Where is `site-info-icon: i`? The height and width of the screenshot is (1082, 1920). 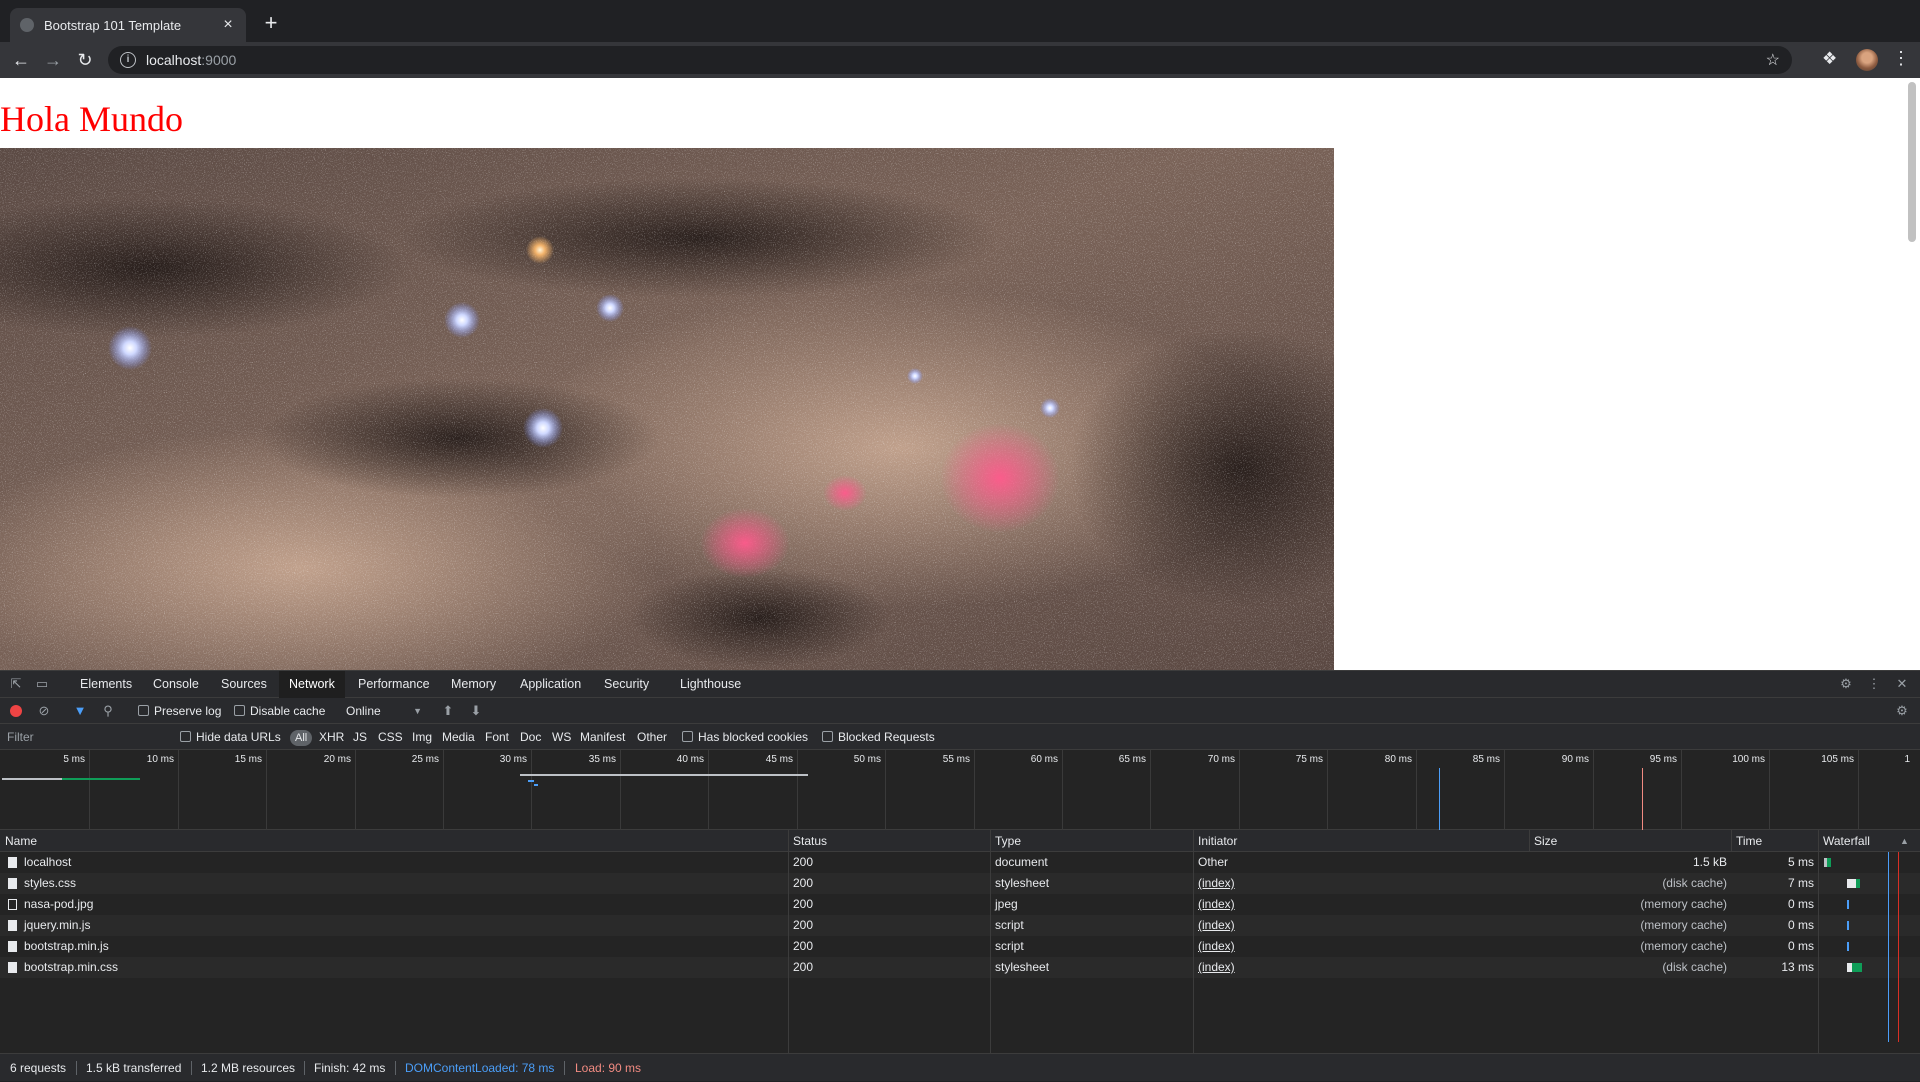 site-info-icon: i is located at coordinates (128, 60).